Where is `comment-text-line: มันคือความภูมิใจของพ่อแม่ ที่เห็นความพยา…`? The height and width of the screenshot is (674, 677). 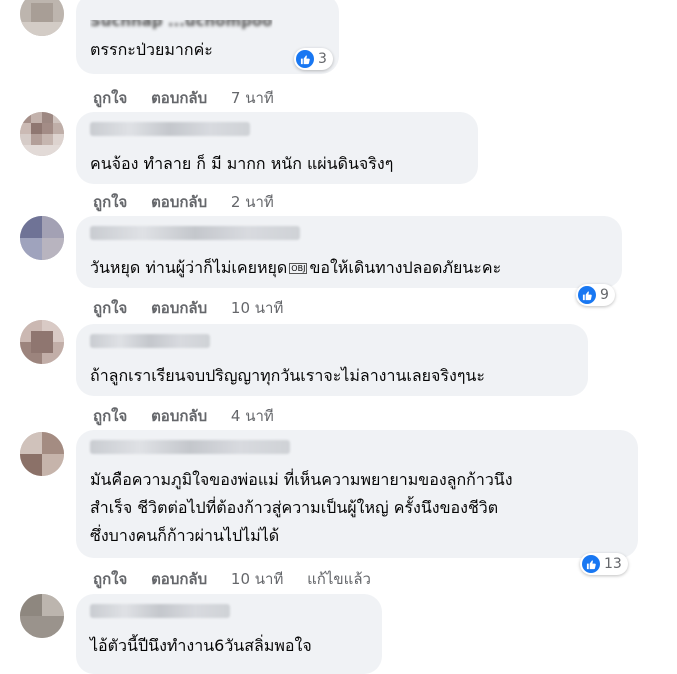
comment-text-line: มันคือความภูมิใจของพ่อแม่ ที่เห็นความพยา… is located at coordinates (301, 479).